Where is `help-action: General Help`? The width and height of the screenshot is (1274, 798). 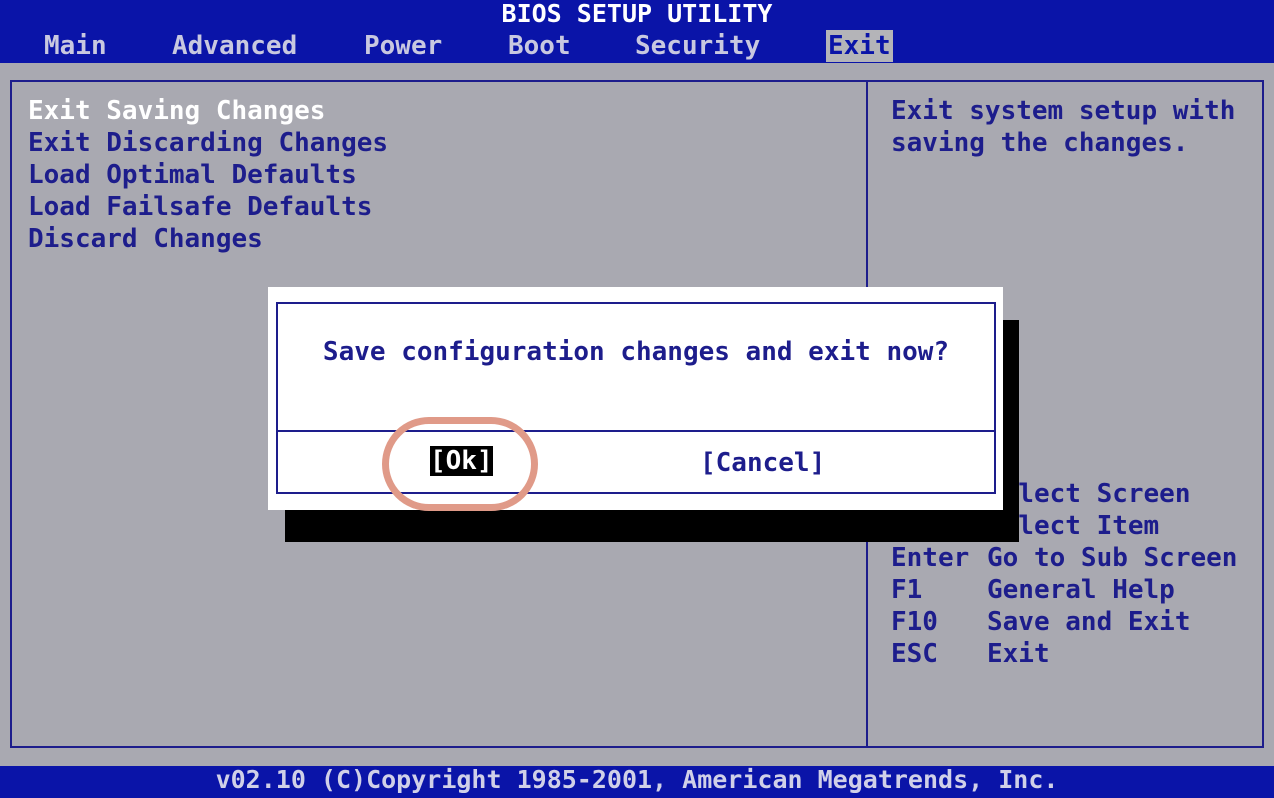
help-action: General Help is located at coordinates (1081, 590).